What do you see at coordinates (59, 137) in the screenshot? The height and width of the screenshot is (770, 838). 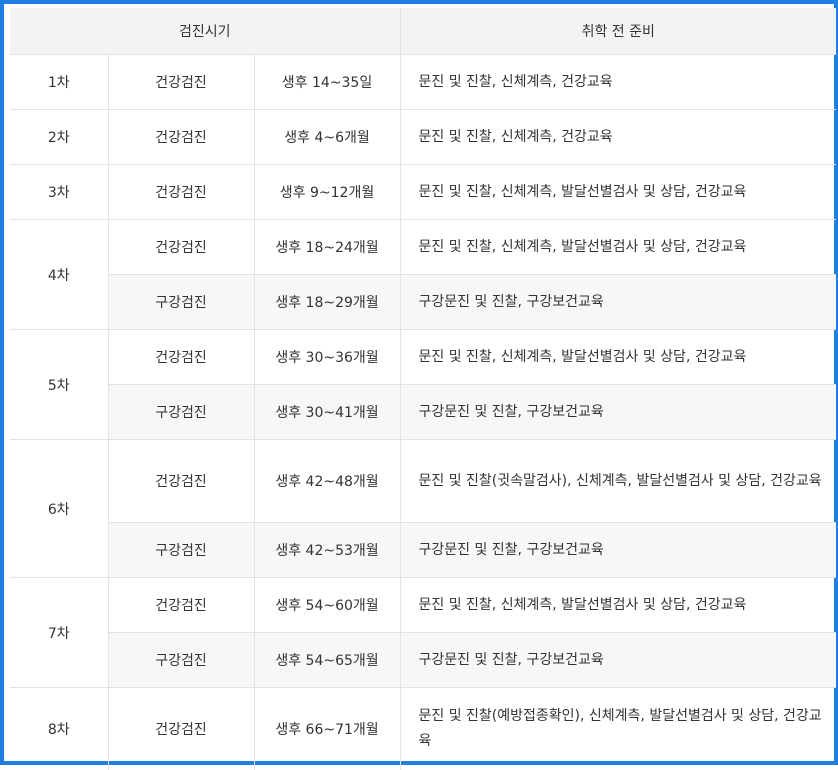 I see `stage-cell: 2차` at bounding box center [59, 137].